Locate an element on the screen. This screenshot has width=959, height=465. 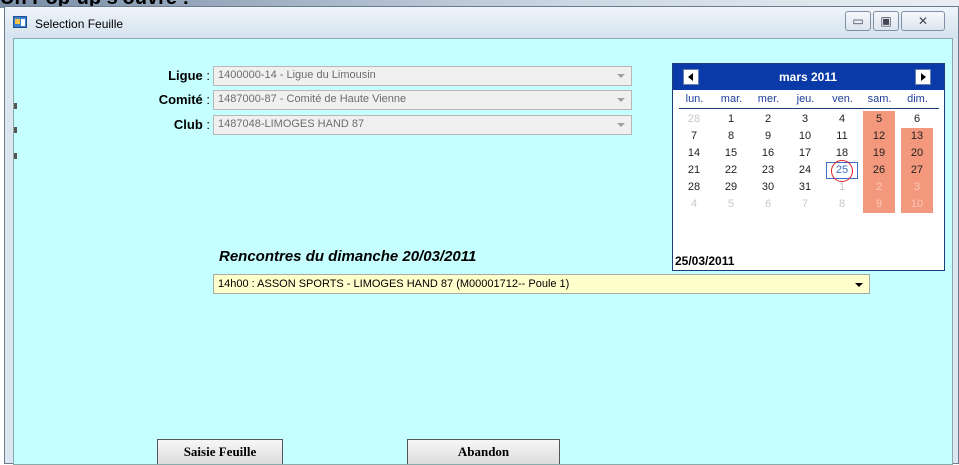
divider is located at coordinates (809, 108).